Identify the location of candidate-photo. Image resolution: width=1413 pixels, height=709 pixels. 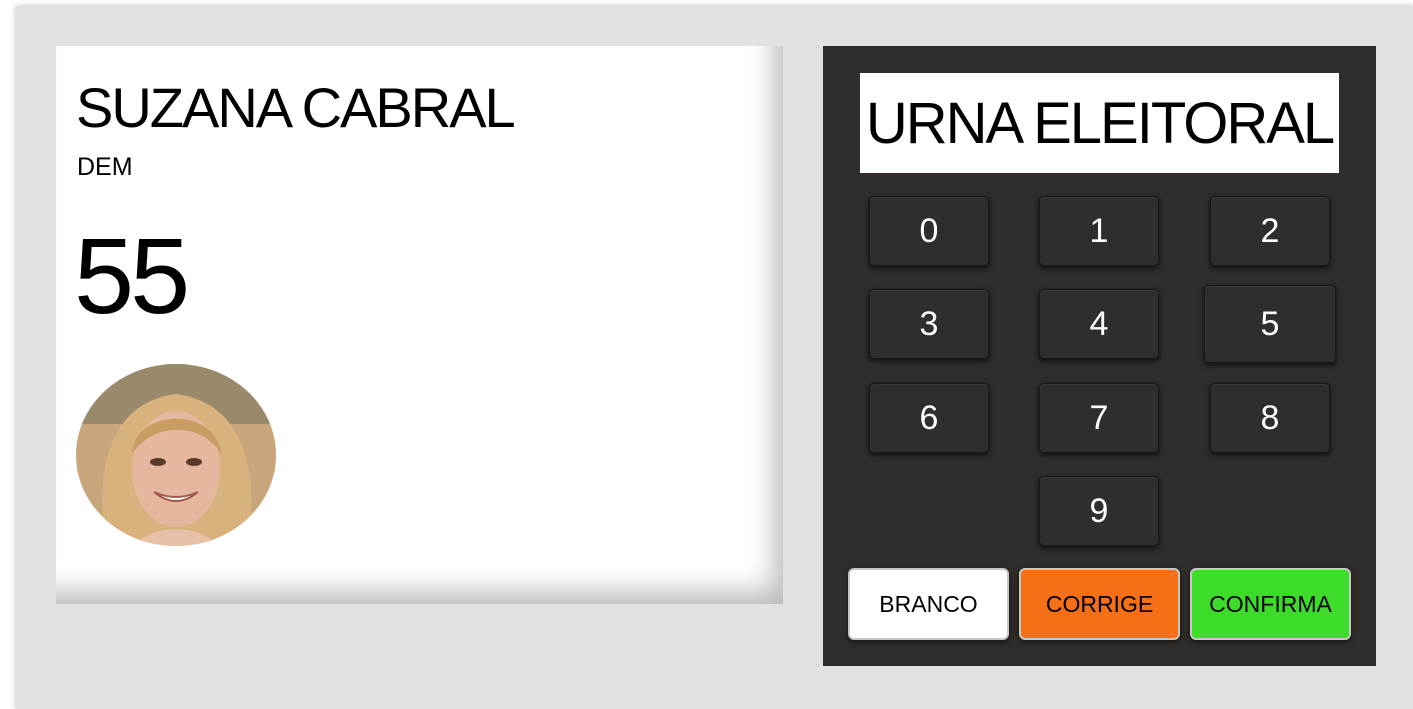
(176, 455).